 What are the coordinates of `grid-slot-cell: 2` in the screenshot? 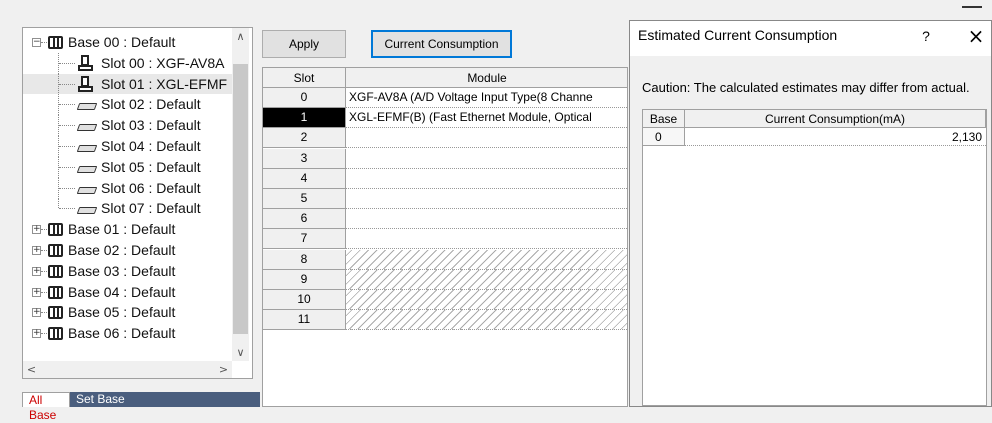 It's located at (304, 138).